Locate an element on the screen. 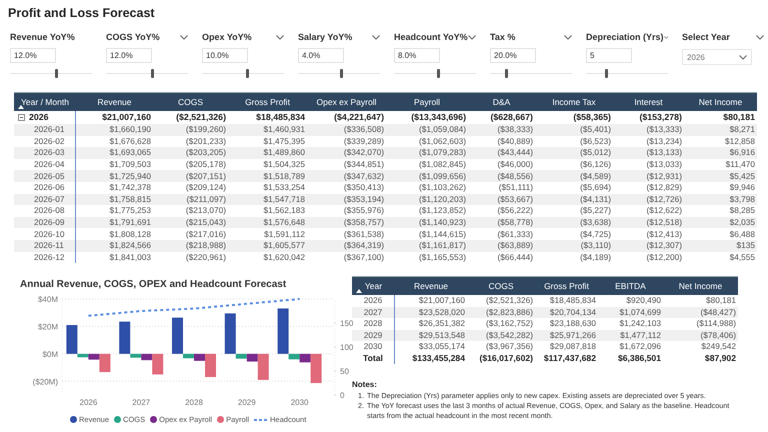  axis-label: 2027 is located at coordinates (141, 403).